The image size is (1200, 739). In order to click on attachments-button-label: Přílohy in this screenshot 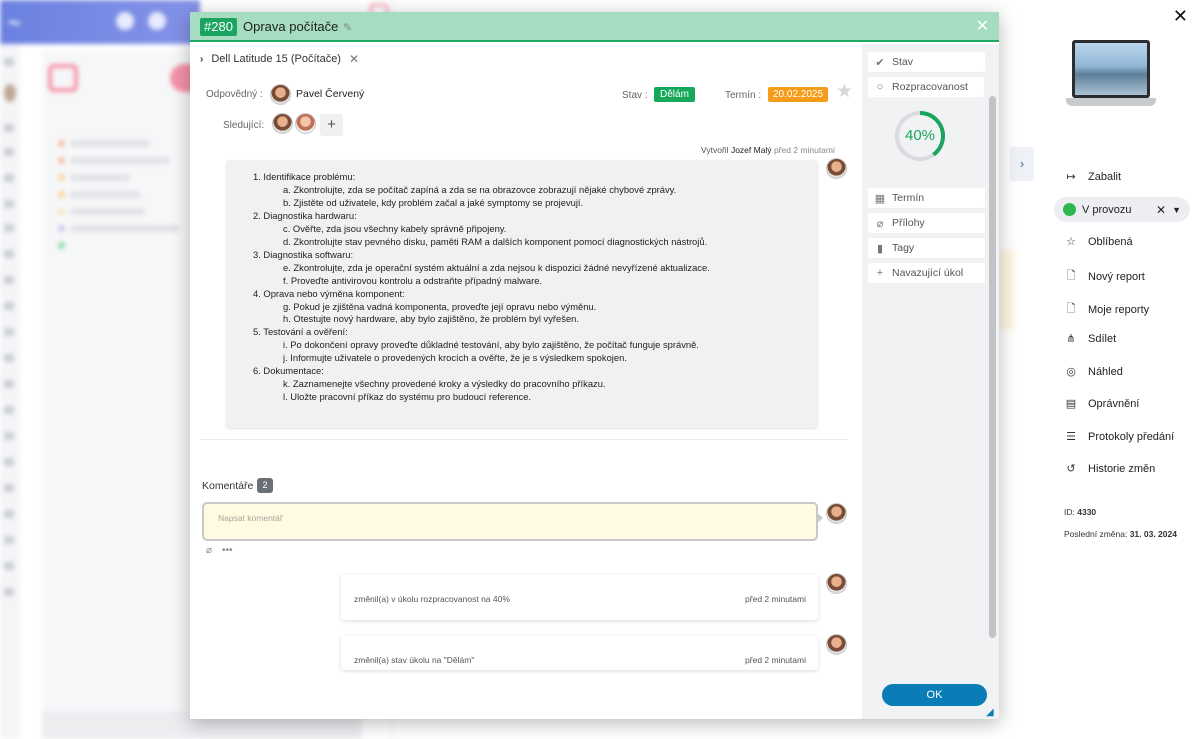, I will do `click(908, 223)`.